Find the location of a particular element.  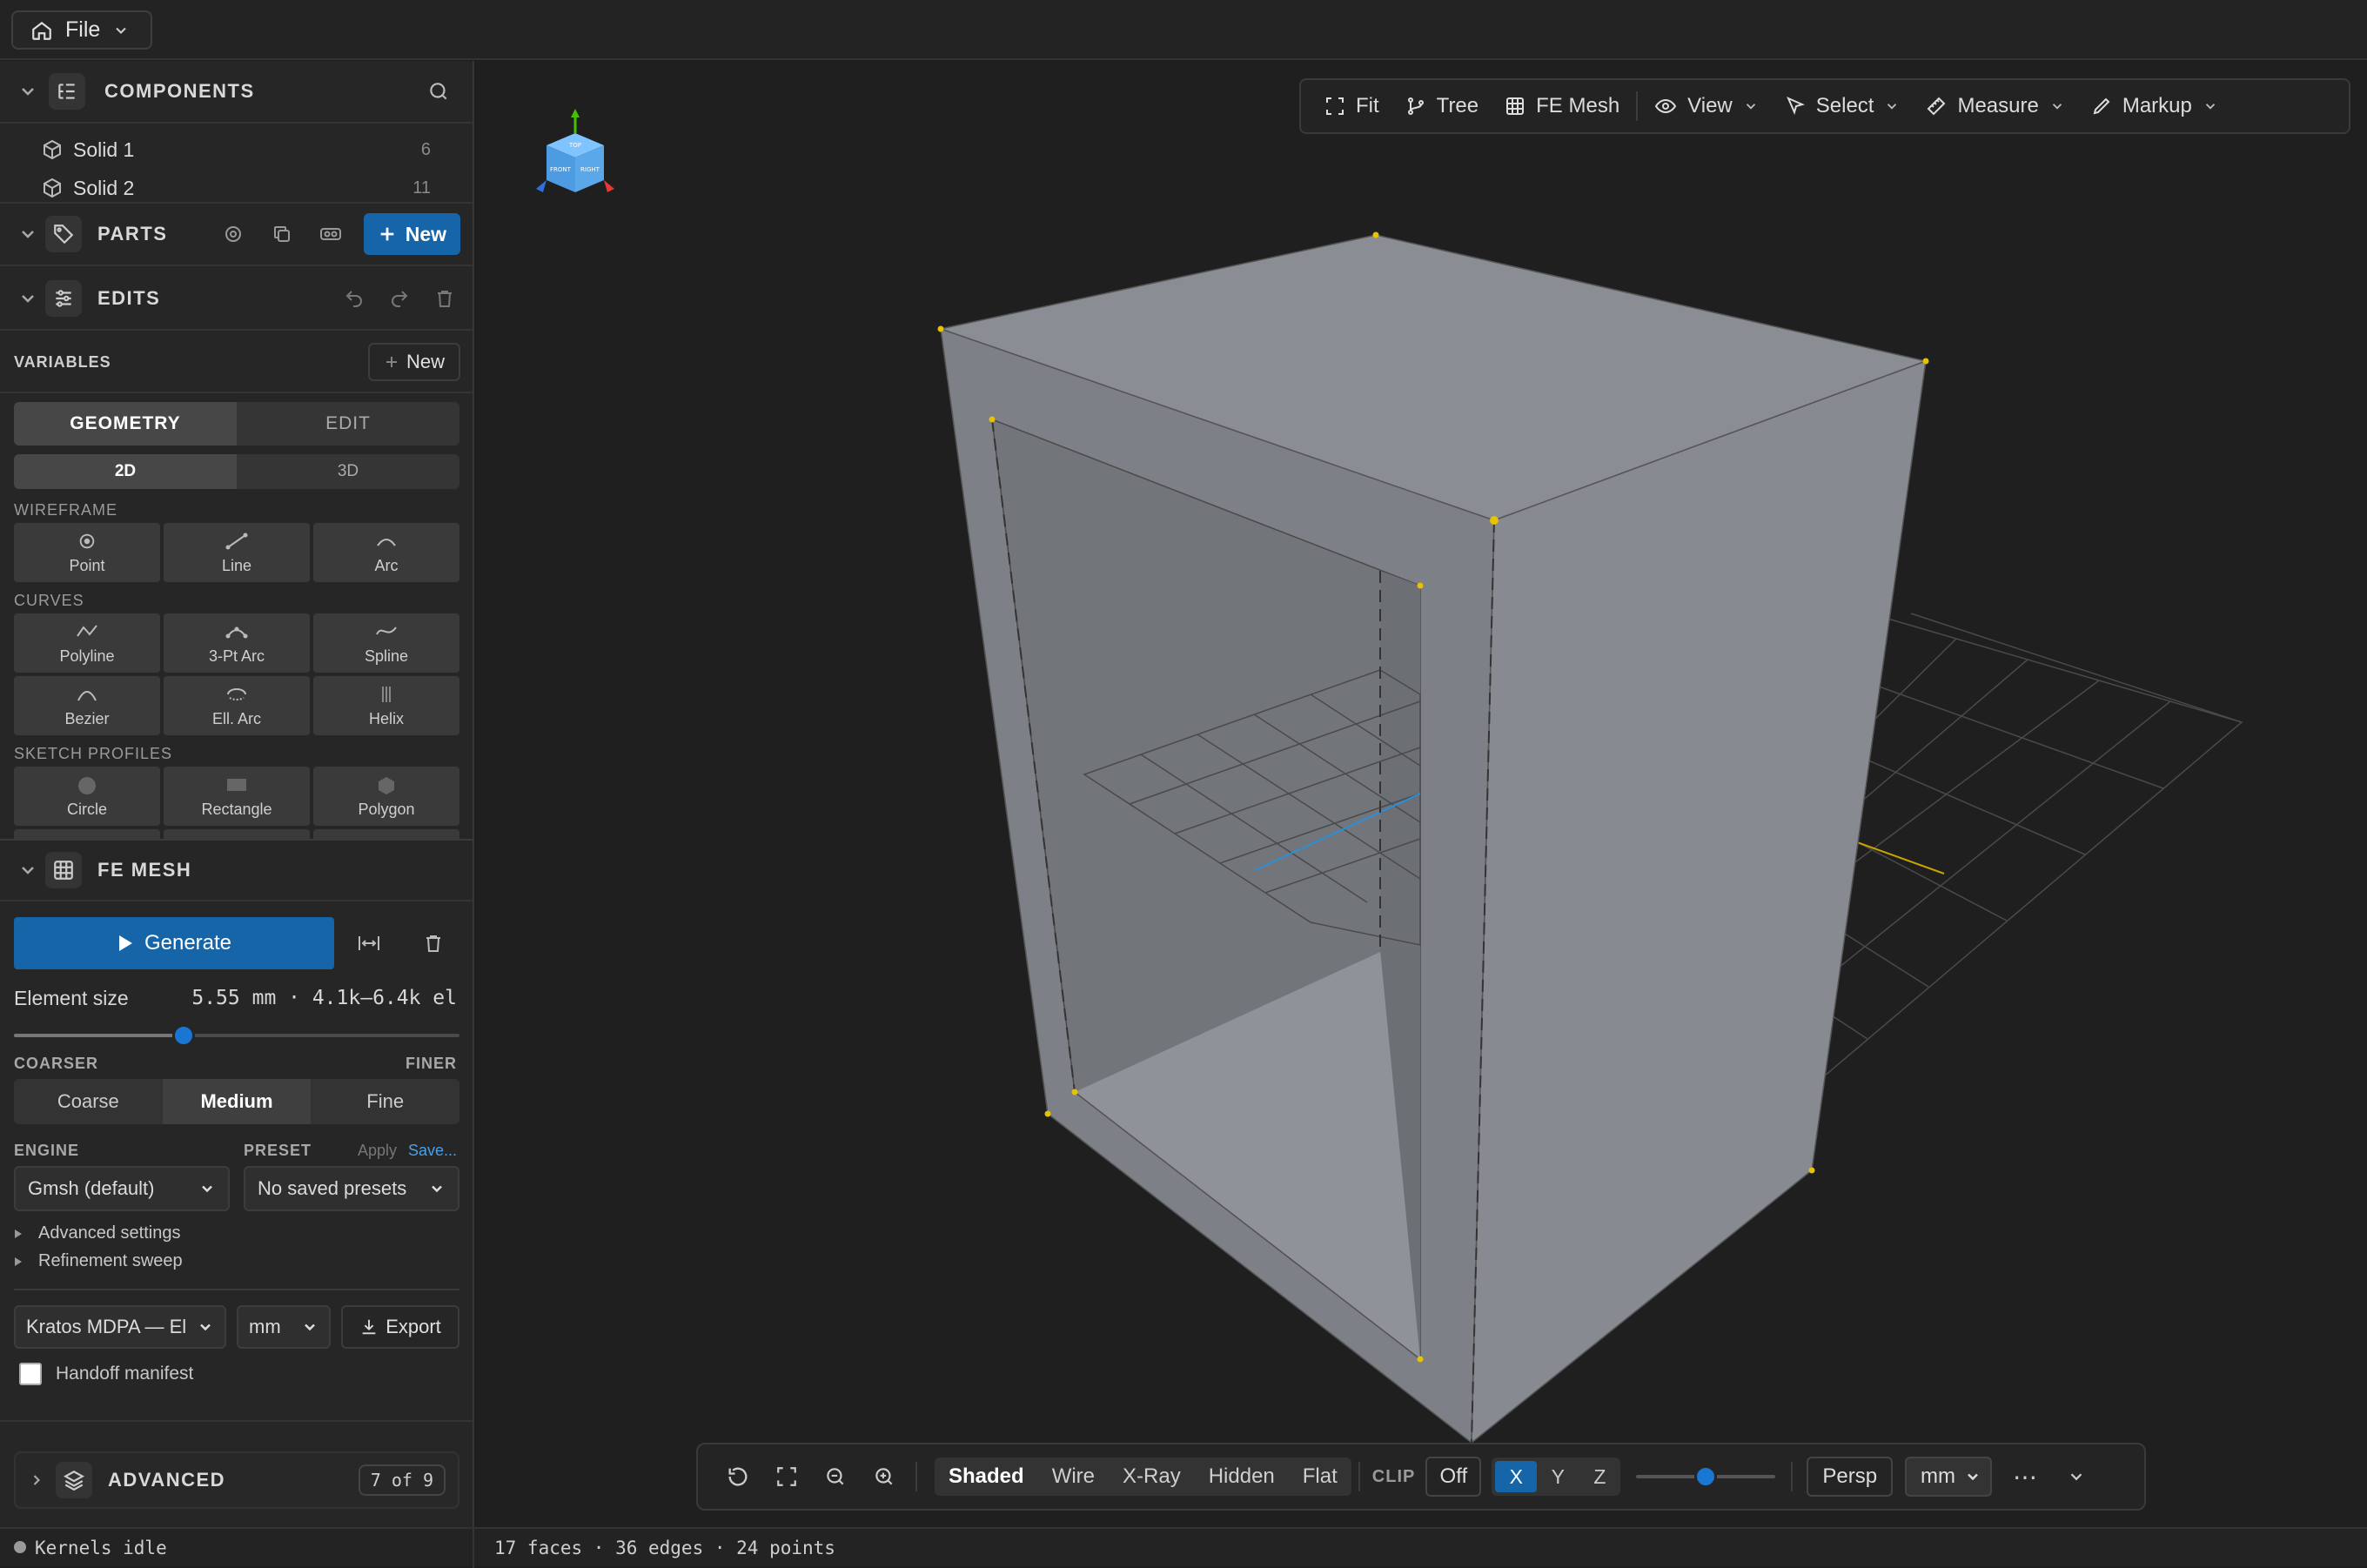

tree-label: Tree is located at coordinates (1457, 106).